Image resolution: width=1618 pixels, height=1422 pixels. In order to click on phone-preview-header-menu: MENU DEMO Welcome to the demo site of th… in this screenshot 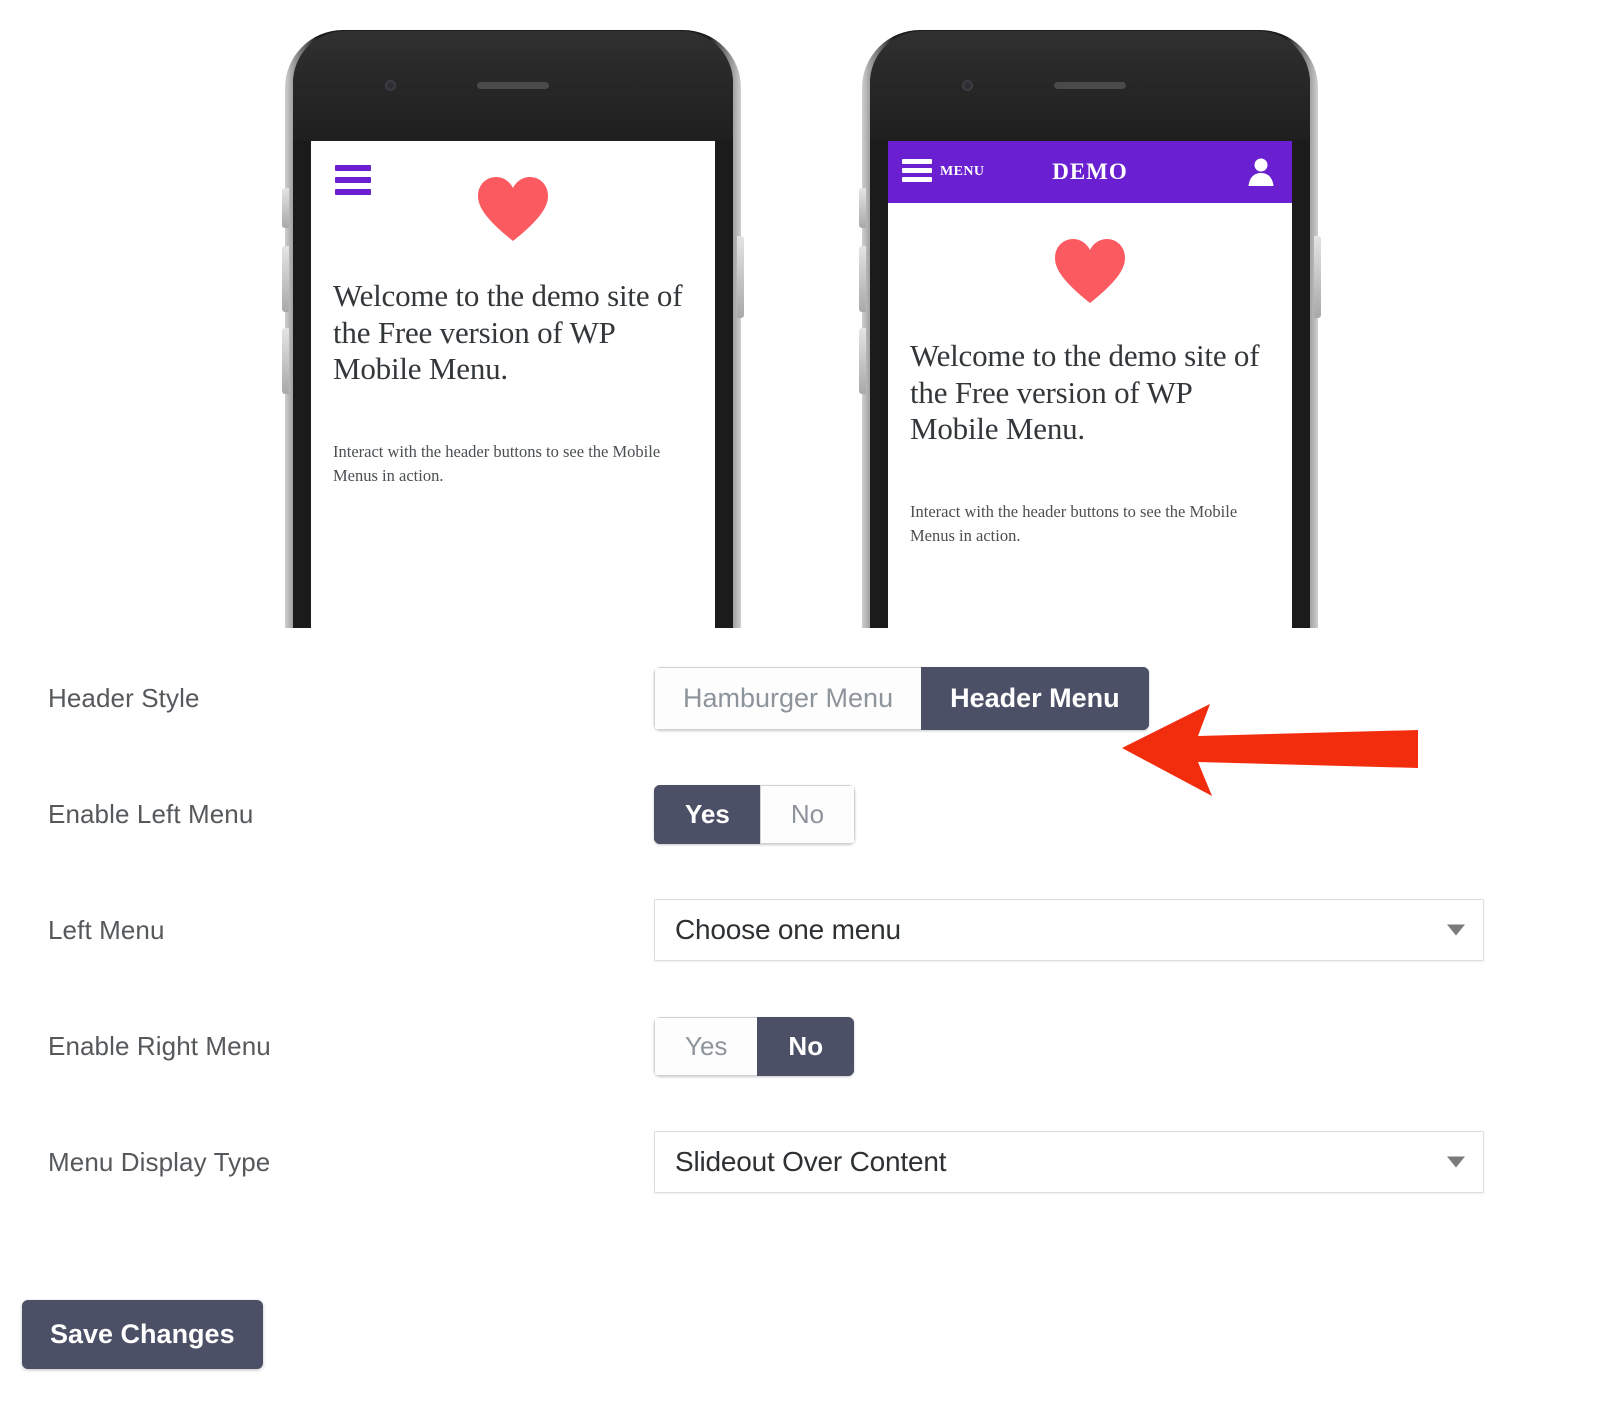, I will do `click(1090, 328)`.